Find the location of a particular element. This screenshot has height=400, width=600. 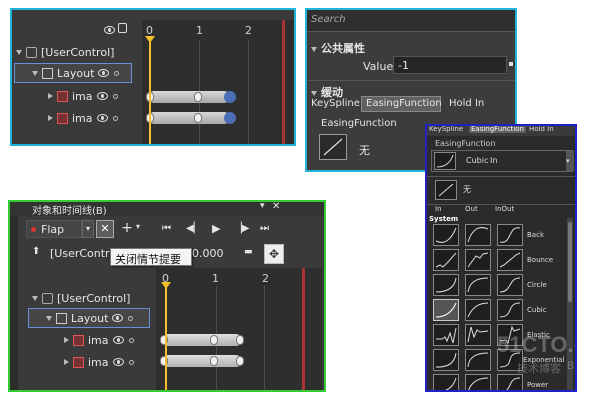

search-input: Search is located at coordinates (328, 19).